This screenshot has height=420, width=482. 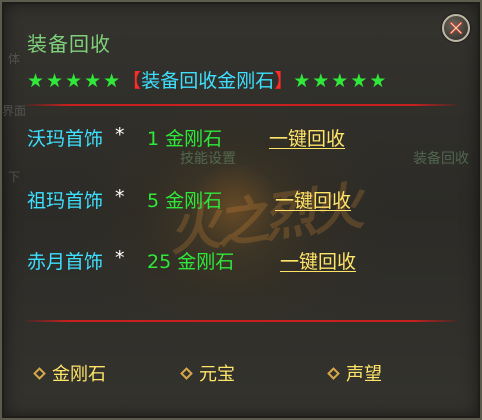 What do you see at coordinates (65, 262) in the screenshot?
I see `row-item-name: 赤月首饰` at bounding box center [65, 262].